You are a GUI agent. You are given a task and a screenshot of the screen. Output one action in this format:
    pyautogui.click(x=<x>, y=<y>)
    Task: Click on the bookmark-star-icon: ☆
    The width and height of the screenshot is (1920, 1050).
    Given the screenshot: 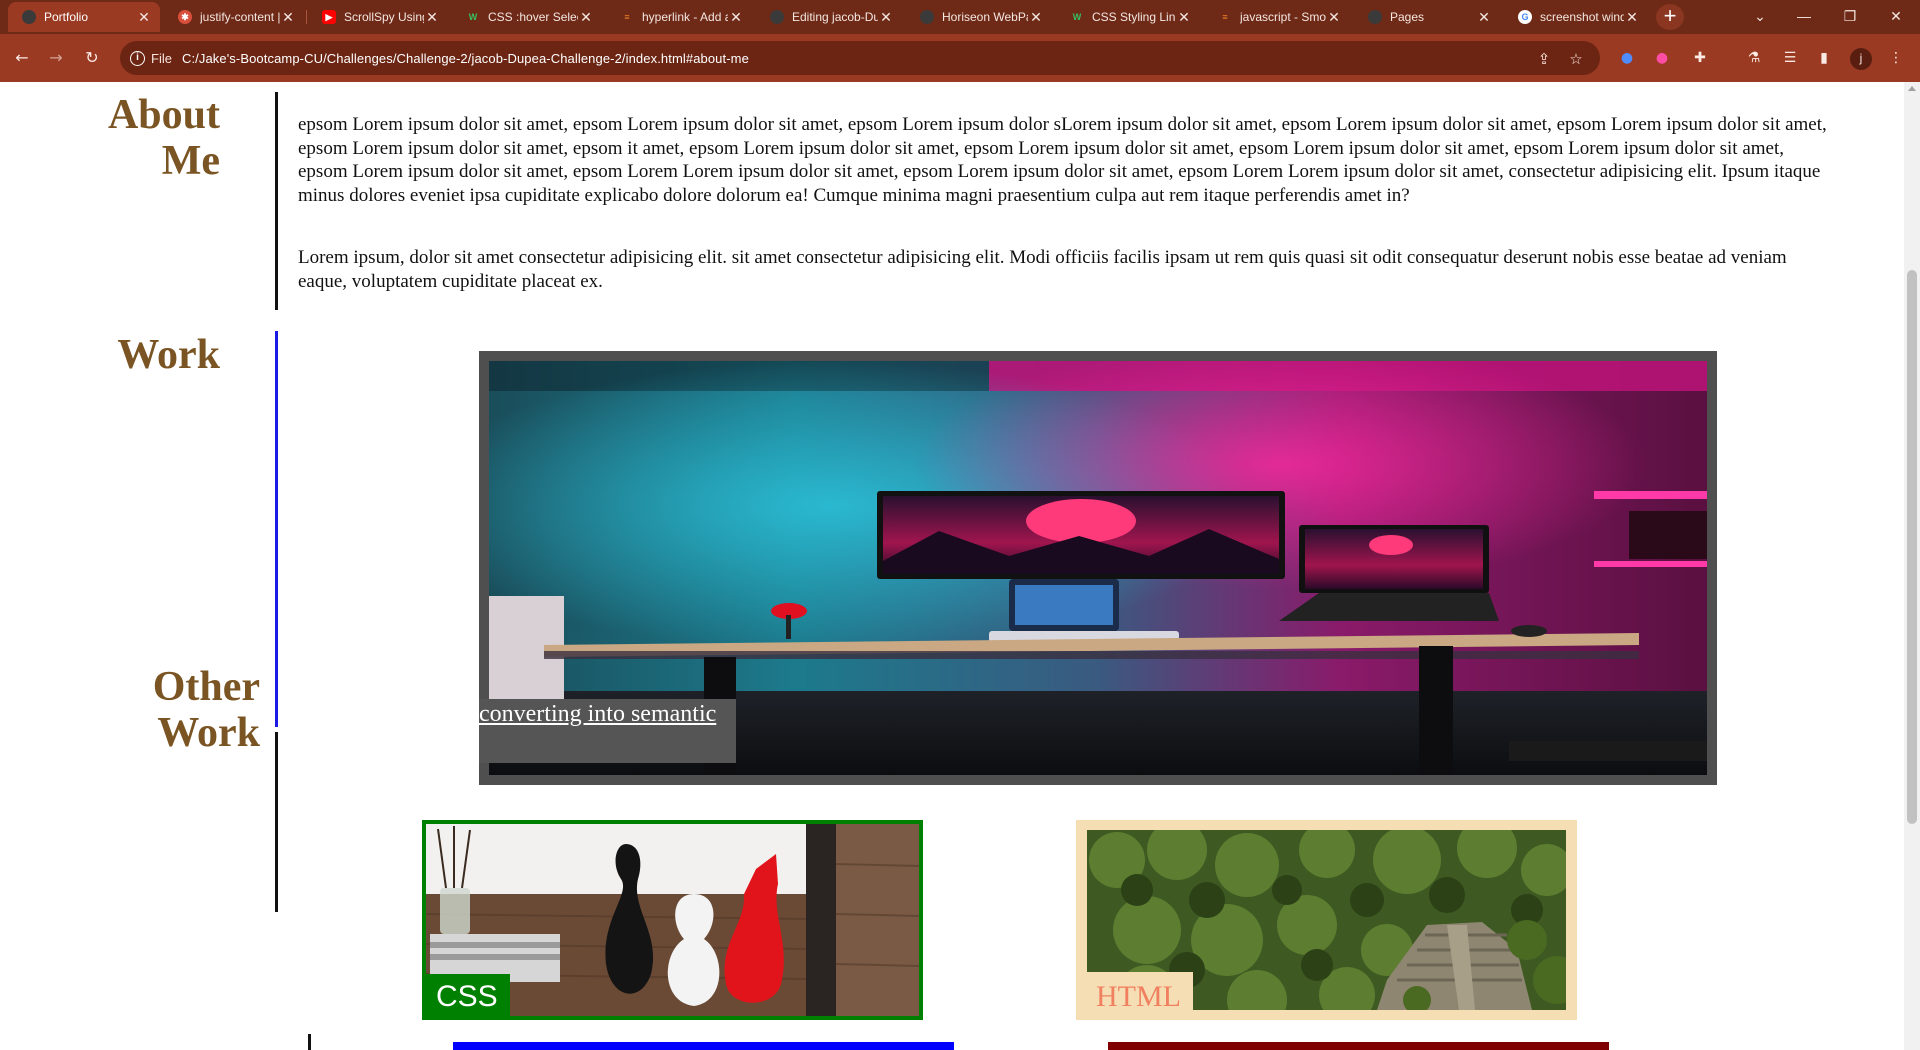 What is the action you would take?
    pyautogui.click(x=1576, y=59)
    